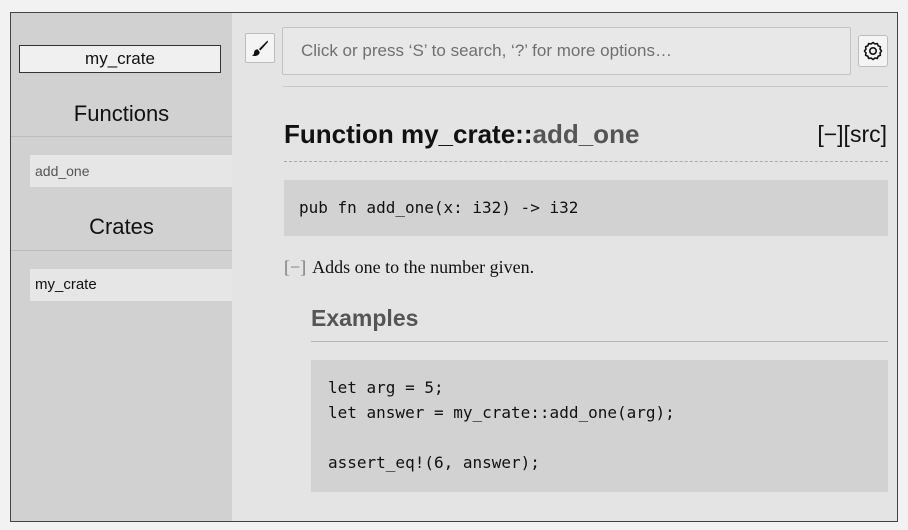  I want to click on code-line: assert_eq!(6, answer);, so click(434, 462).